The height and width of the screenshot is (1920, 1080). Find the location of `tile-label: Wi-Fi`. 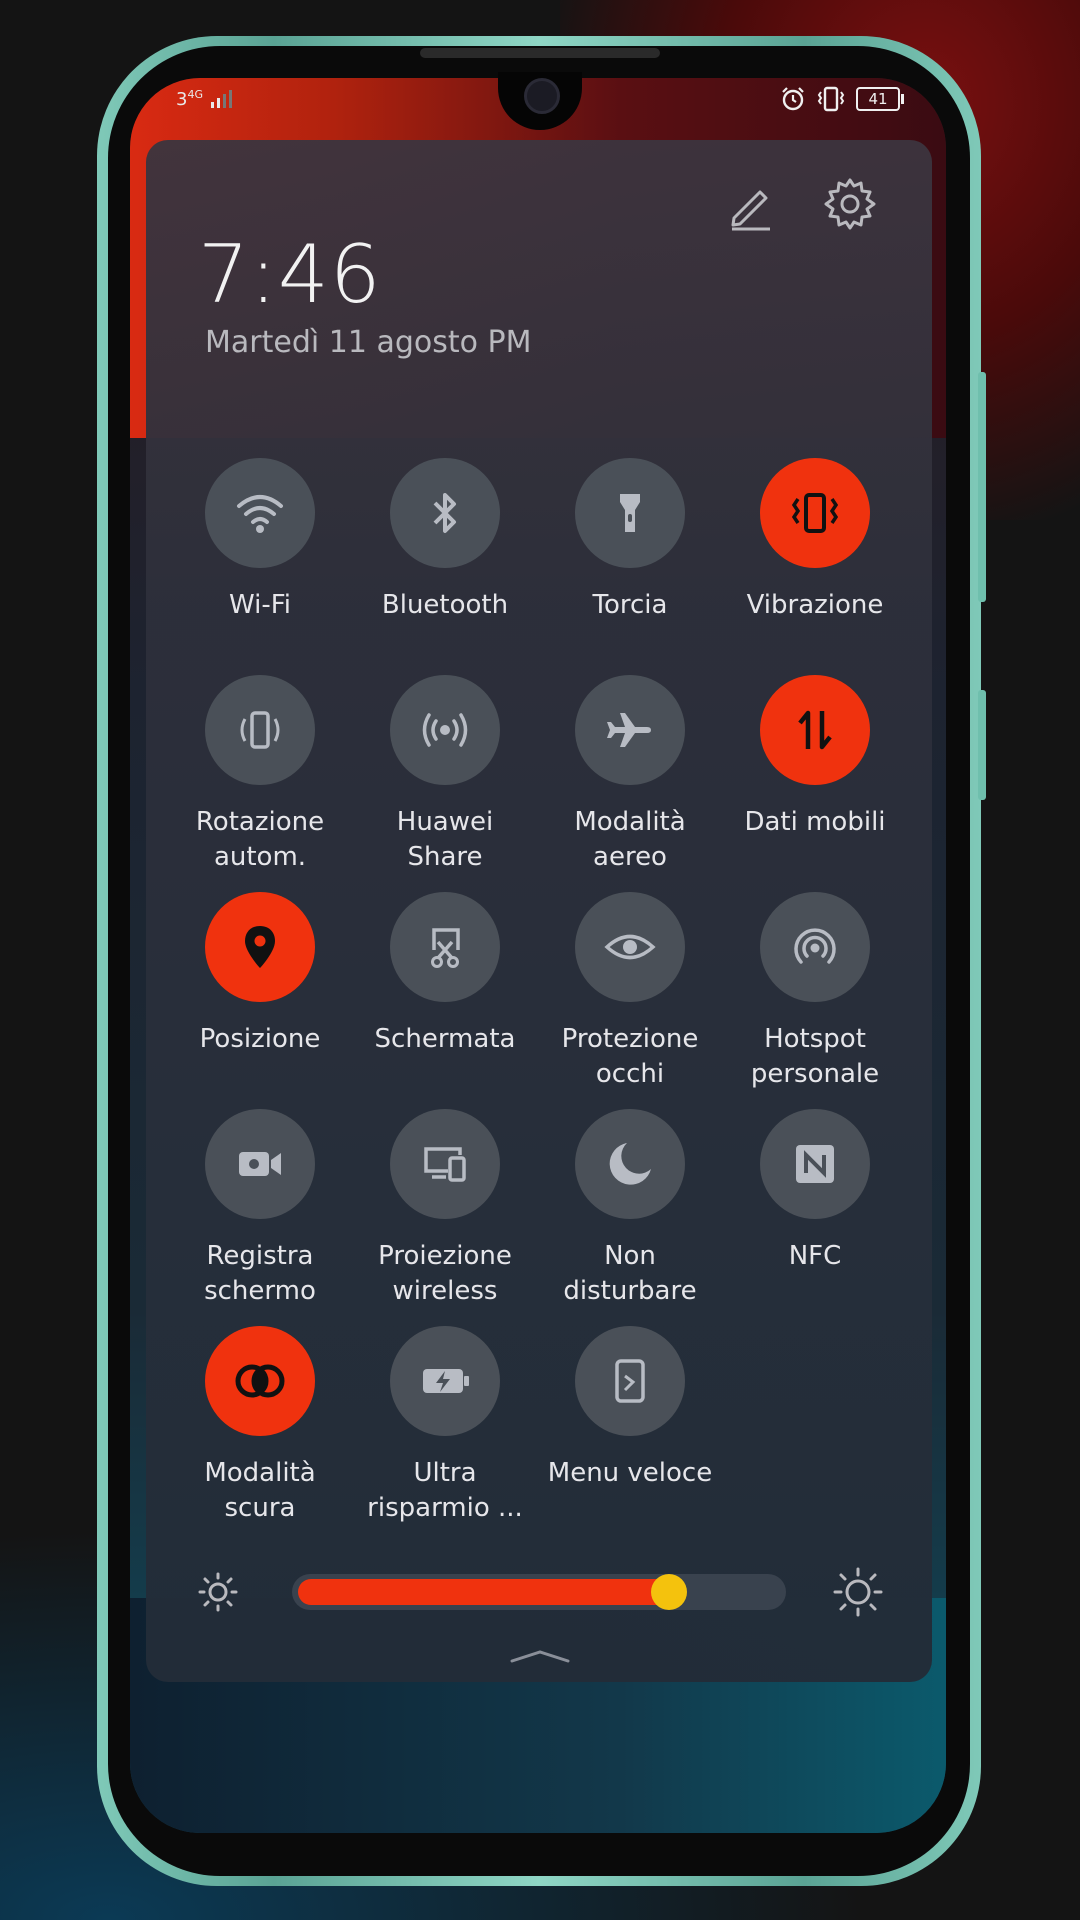

tile-label: Wi-Fi is located at coordinates (260, 605).